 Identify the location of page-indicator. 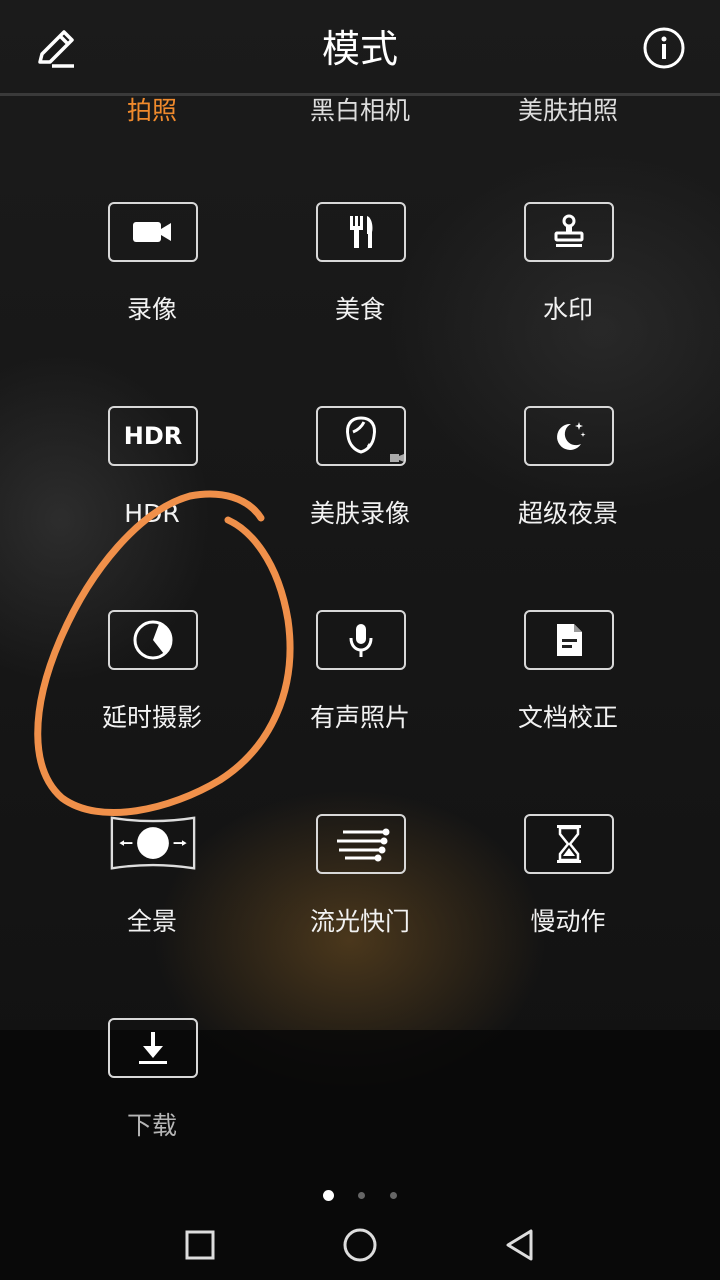
(360, 1196).